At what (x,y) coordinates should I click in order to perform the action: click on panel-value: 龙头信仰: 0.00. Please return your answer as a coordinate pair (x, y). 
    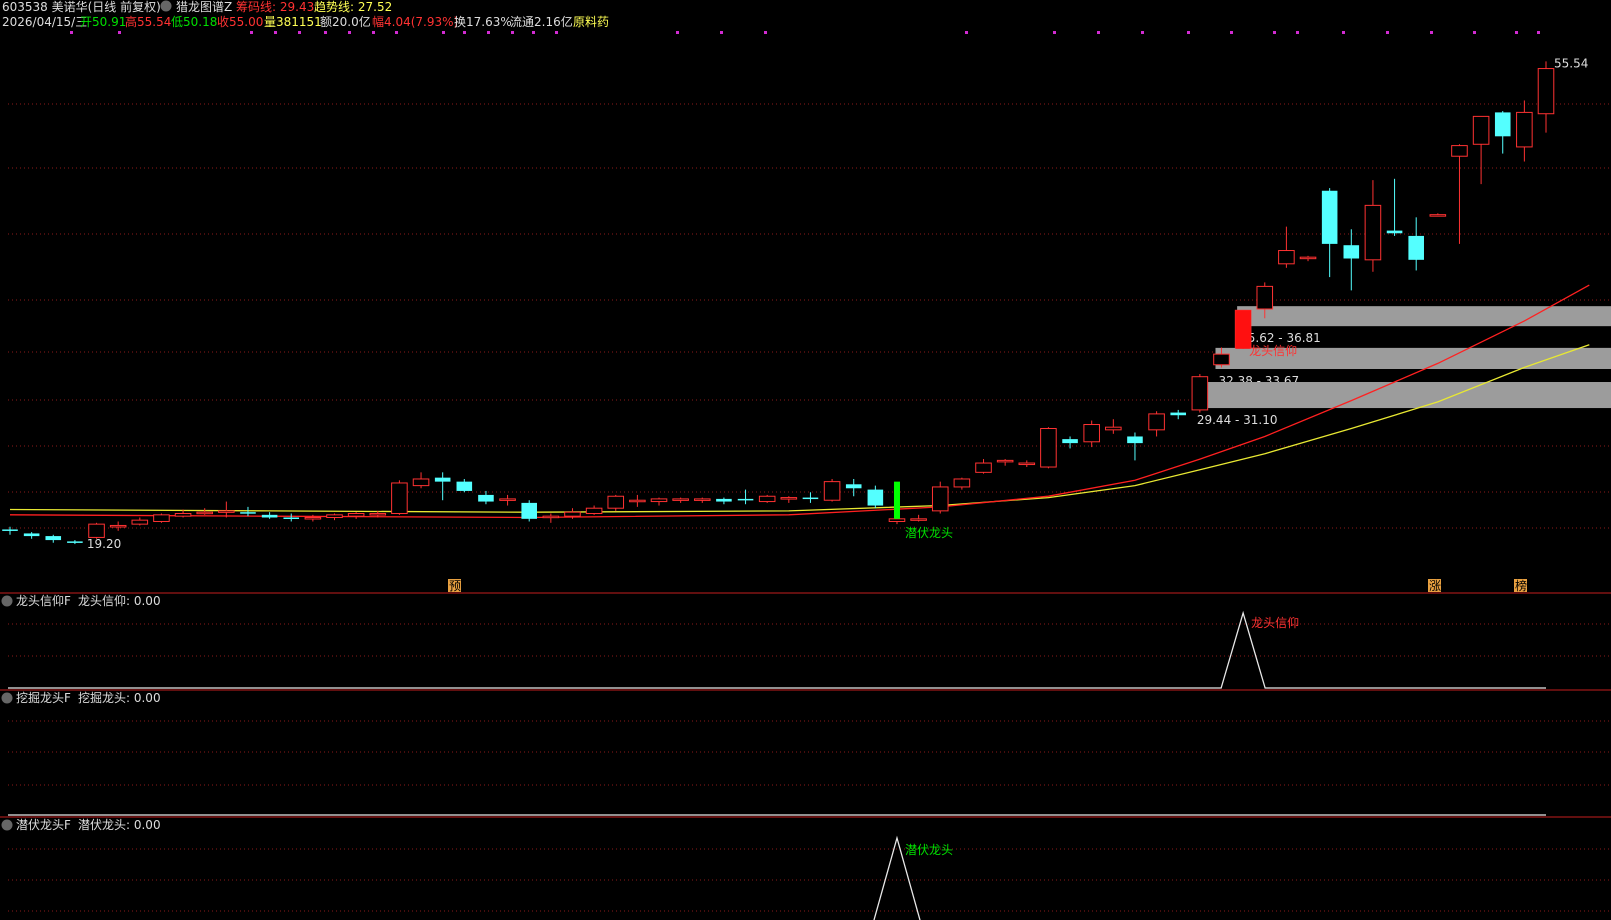
    Looking at the image, I should click on (119, 600).